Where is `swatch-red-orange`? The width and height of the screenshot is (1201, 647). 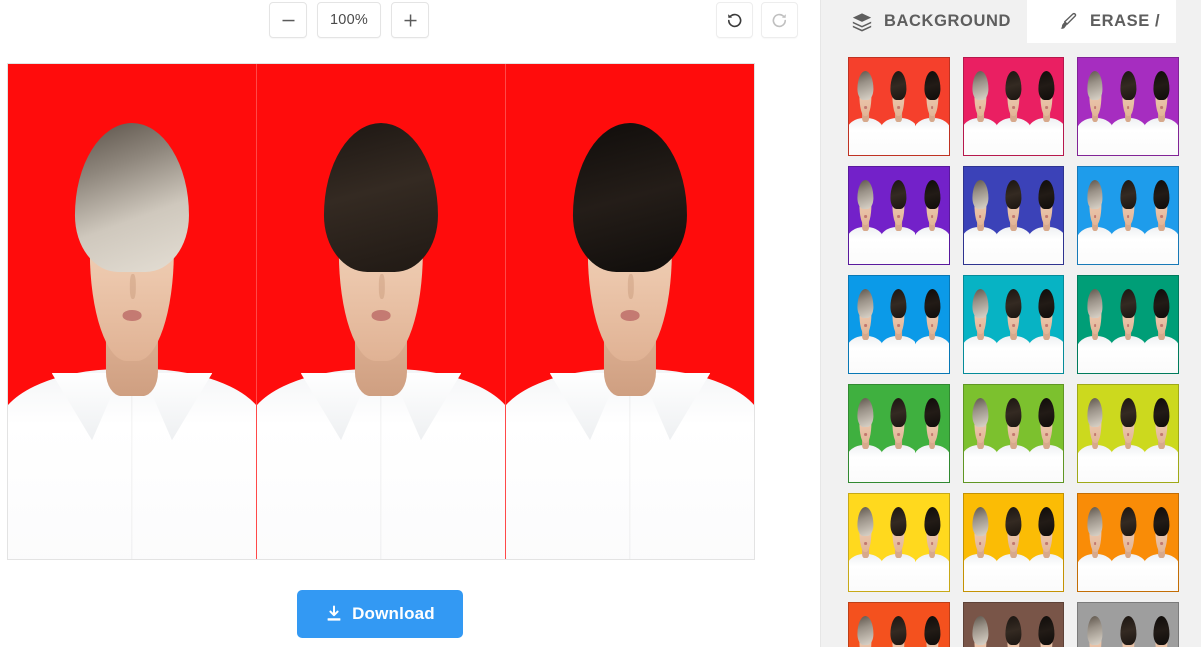
swatch-red-orange is located at coordinates (899, 106).